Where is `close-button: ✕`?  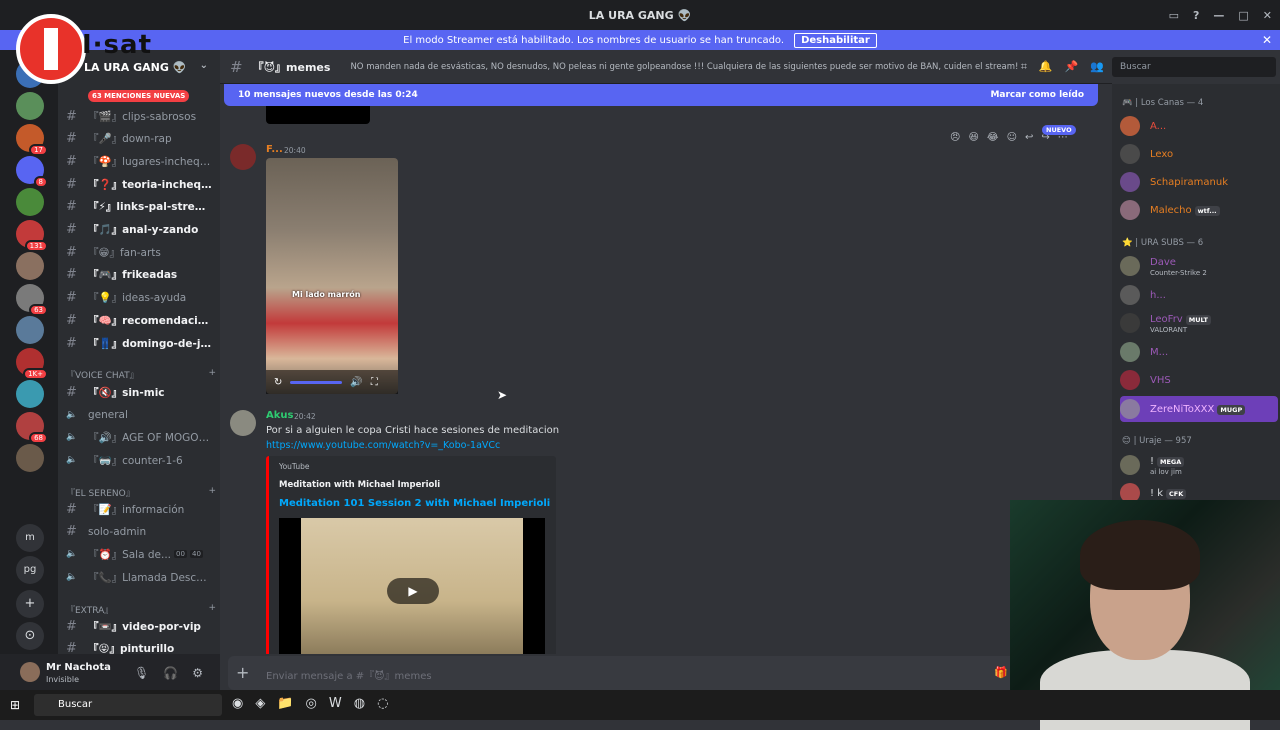 close-button: ✕ is located at coordinates (1267, 15).